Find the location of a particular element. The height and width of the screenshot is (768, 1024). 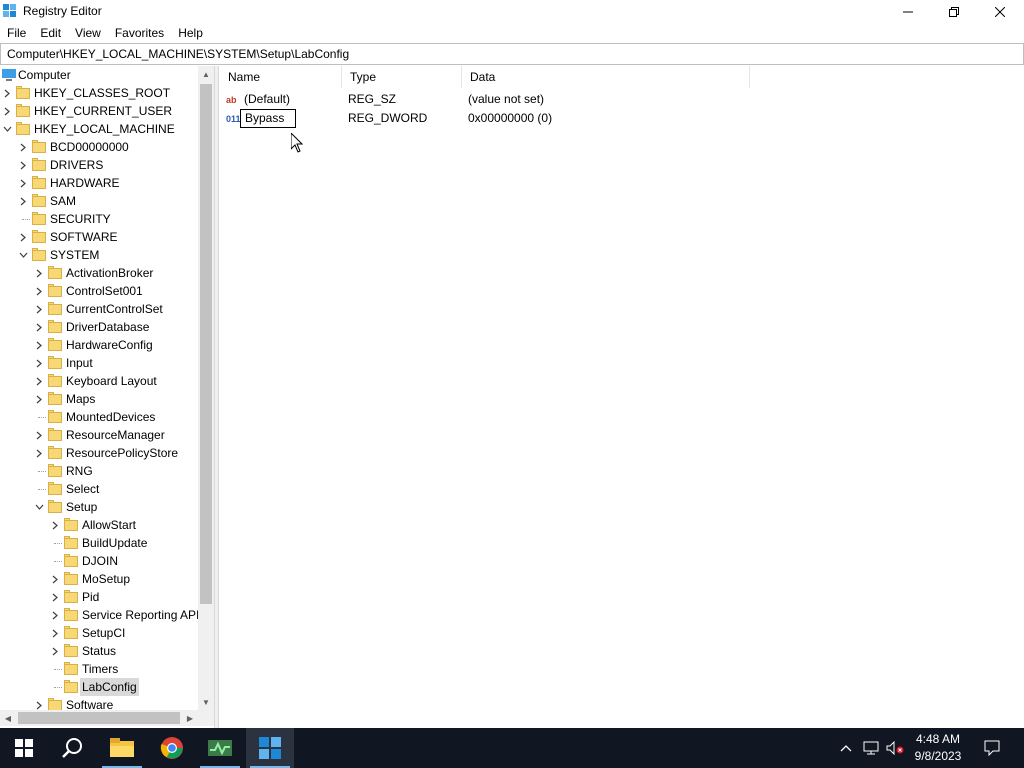

menu-favorites: Favorites is located at coordinates (139, 33).